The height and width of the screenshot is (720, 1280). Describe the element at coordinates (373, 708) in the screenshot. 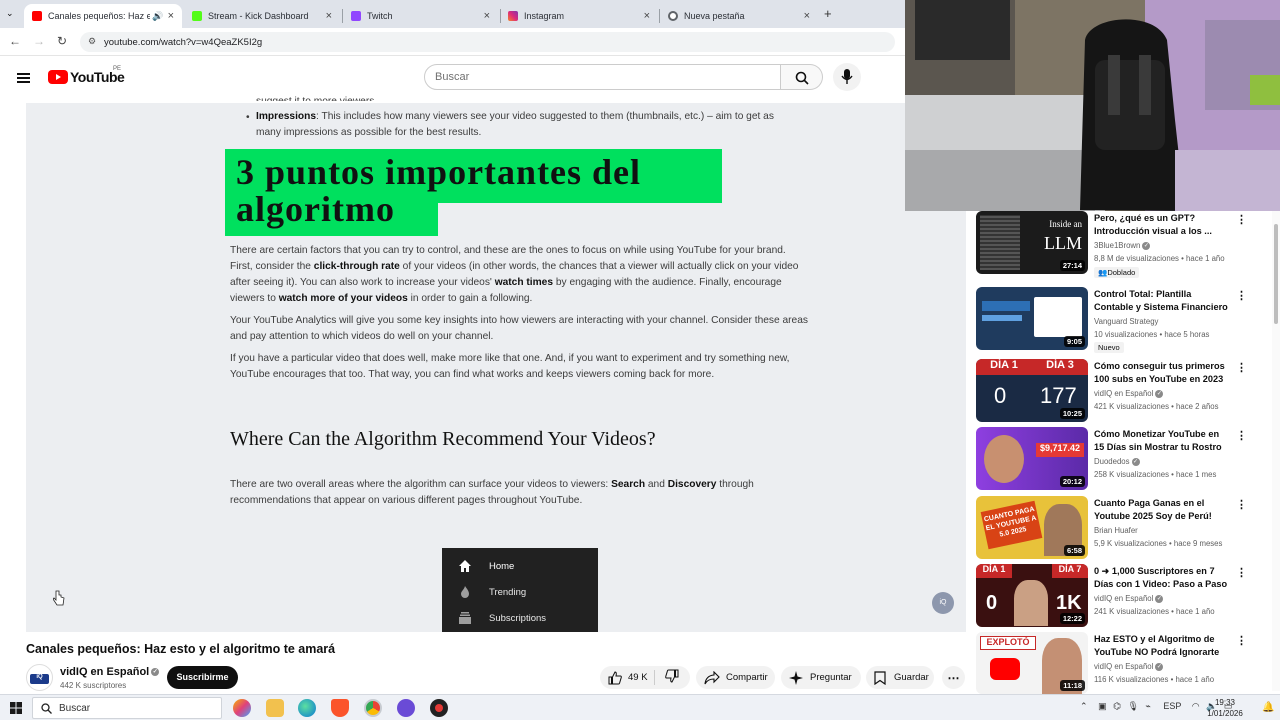

I see `chrome-icon` at that location.